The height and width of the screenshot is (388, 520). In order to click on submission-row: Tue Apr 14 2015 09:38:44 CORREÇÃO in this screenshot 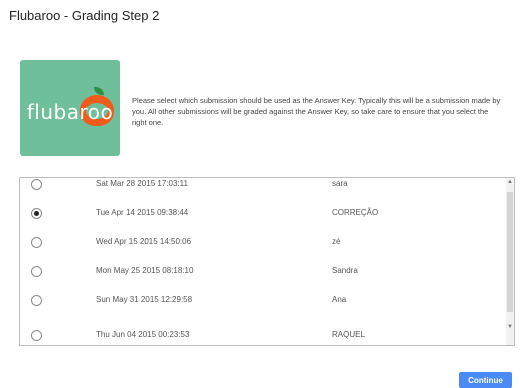, I will do `click(262, 214)`.